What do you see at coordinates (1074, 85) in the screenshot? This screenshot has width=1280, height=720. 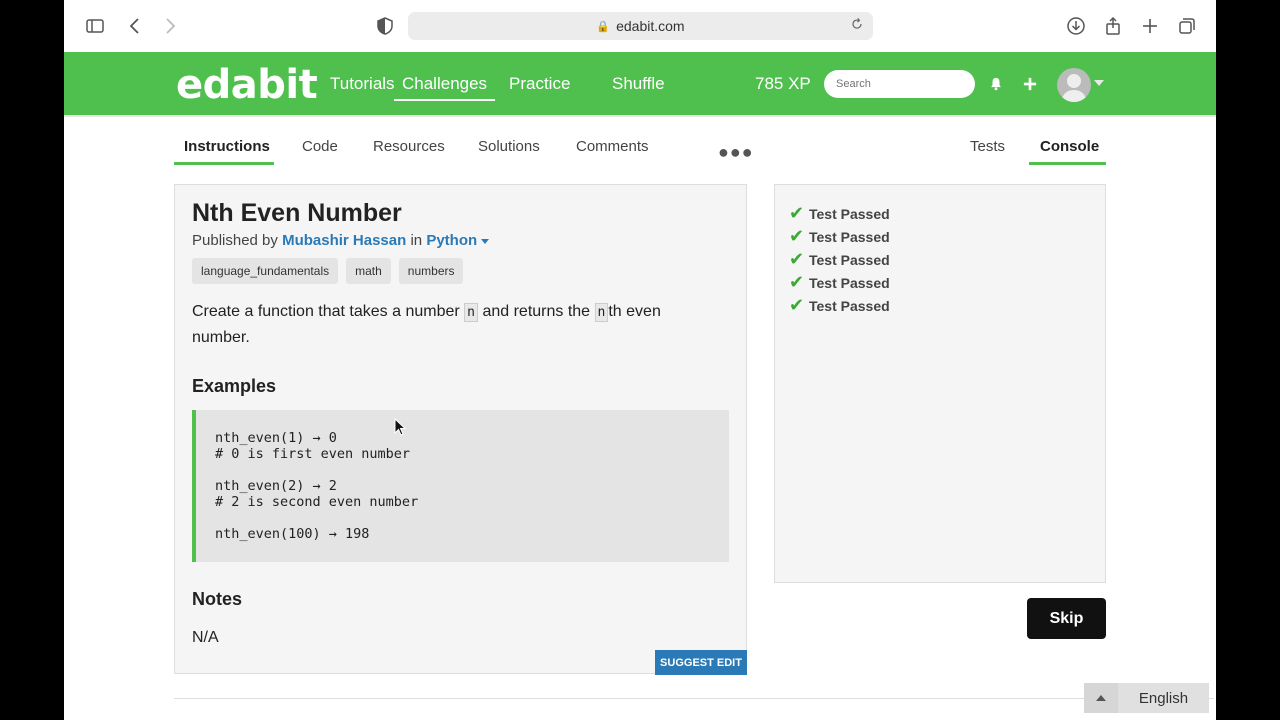 I see `avatar` at bounding box center [1074, 85].